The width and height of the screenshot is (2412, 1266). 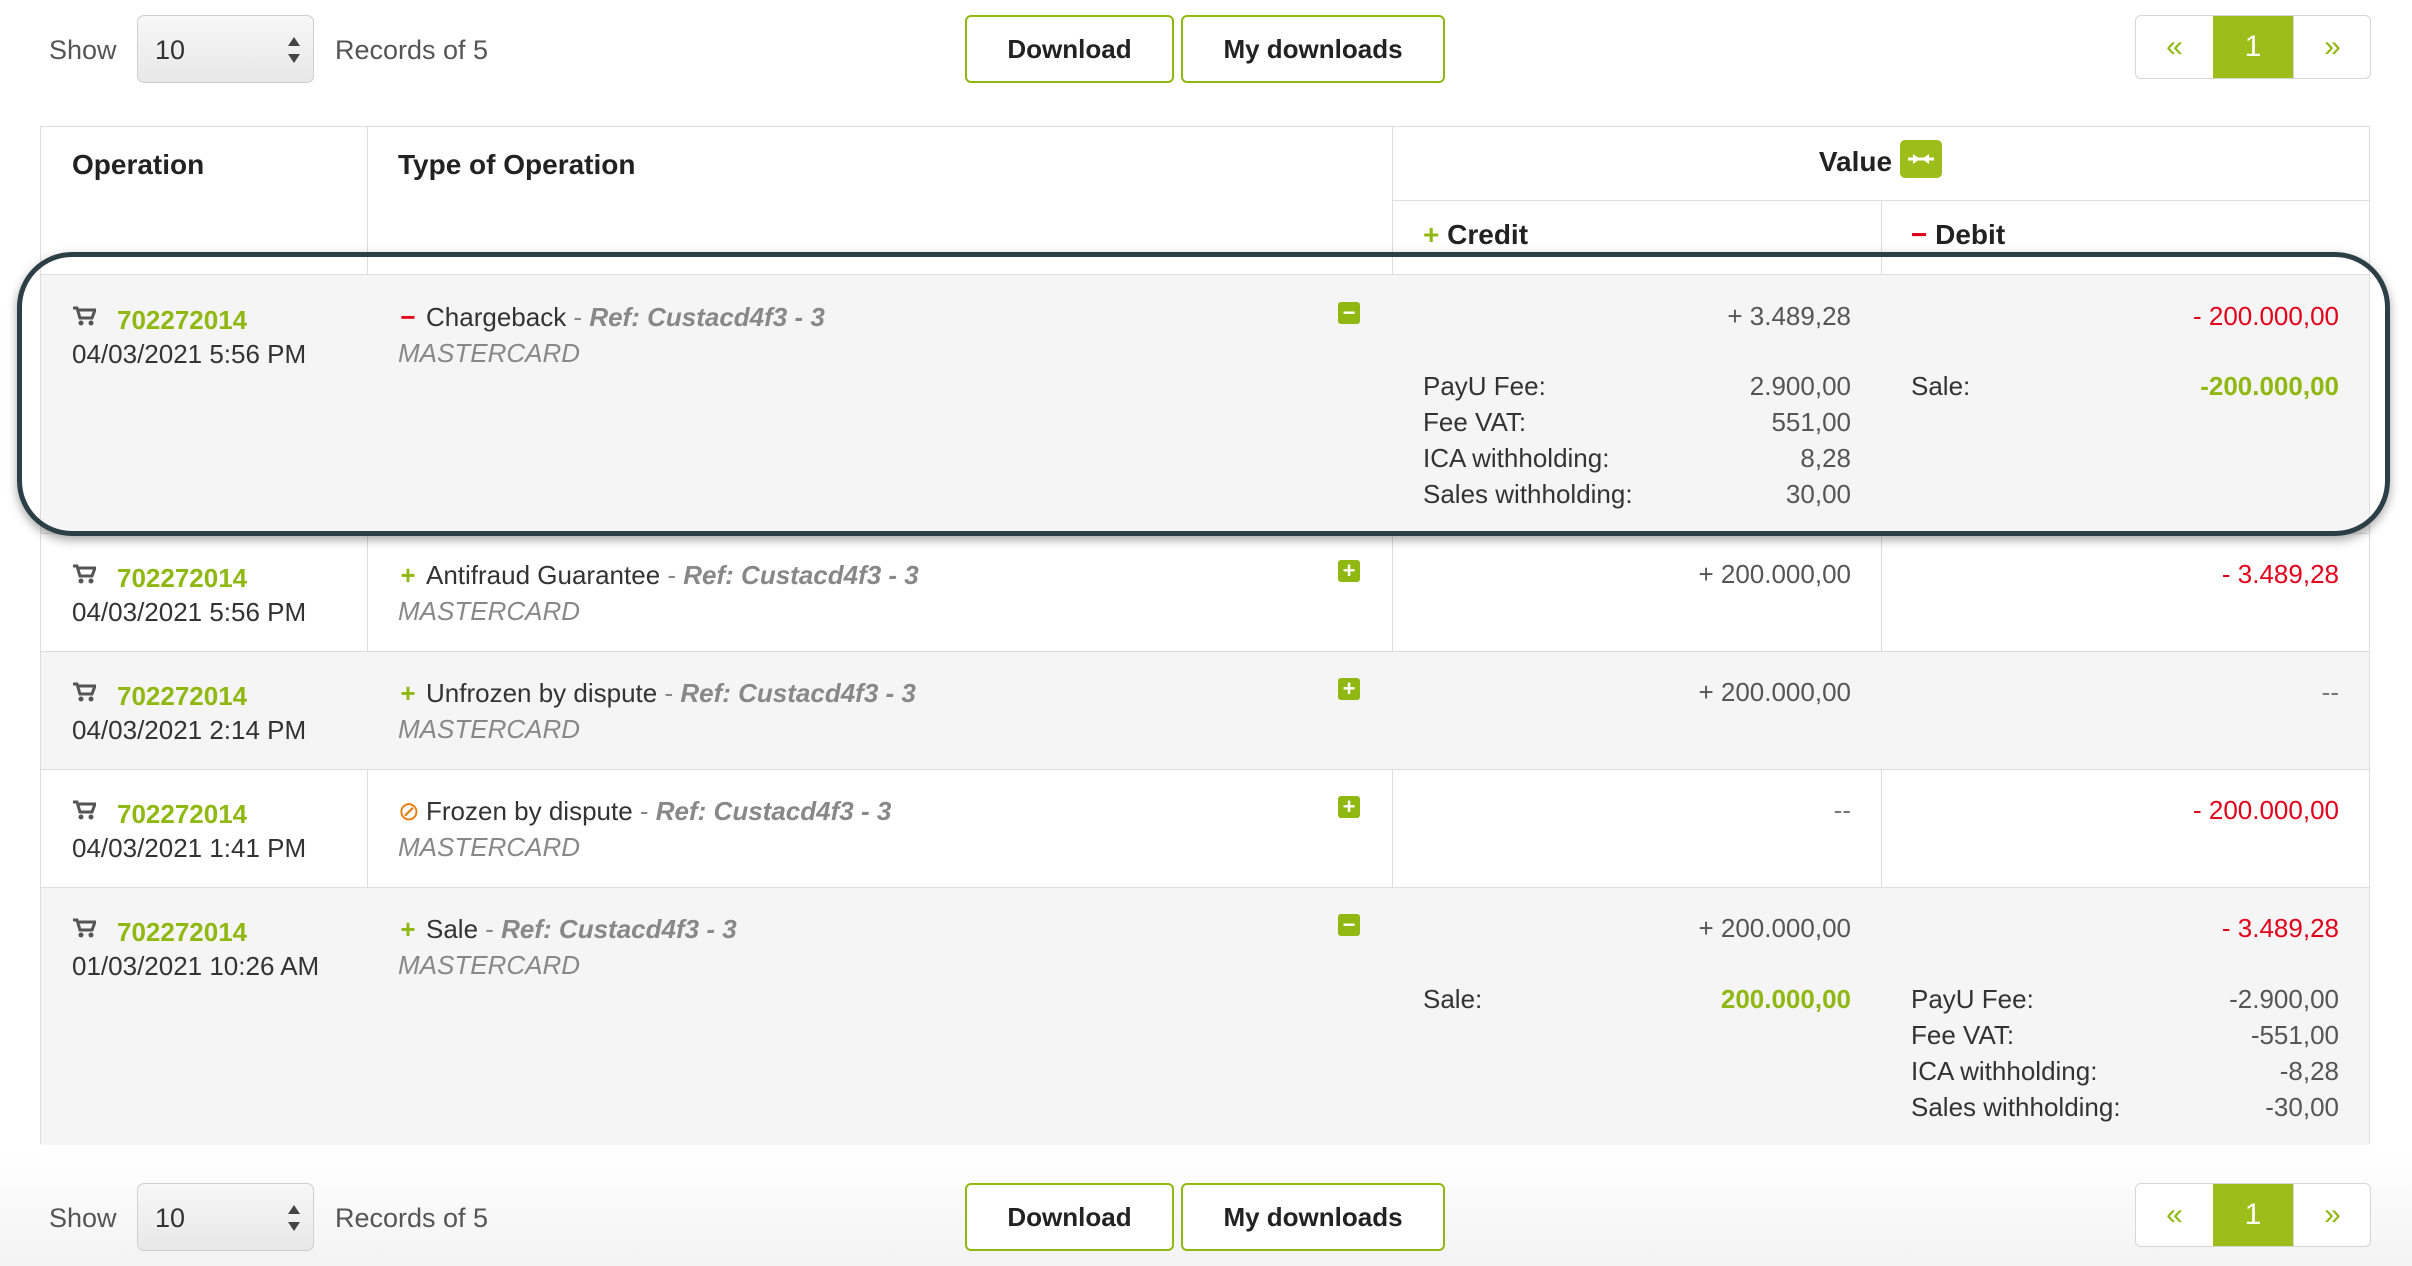 What do you see at coordinates (1842, 810) in the screenshot?
I see `credit-amount: --` at bounding box center [1842, 810].